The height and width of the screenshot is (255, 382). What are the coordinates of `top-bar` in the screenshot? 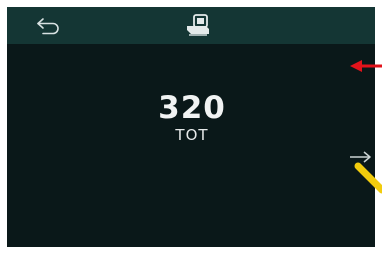 It's located at (191, 25).